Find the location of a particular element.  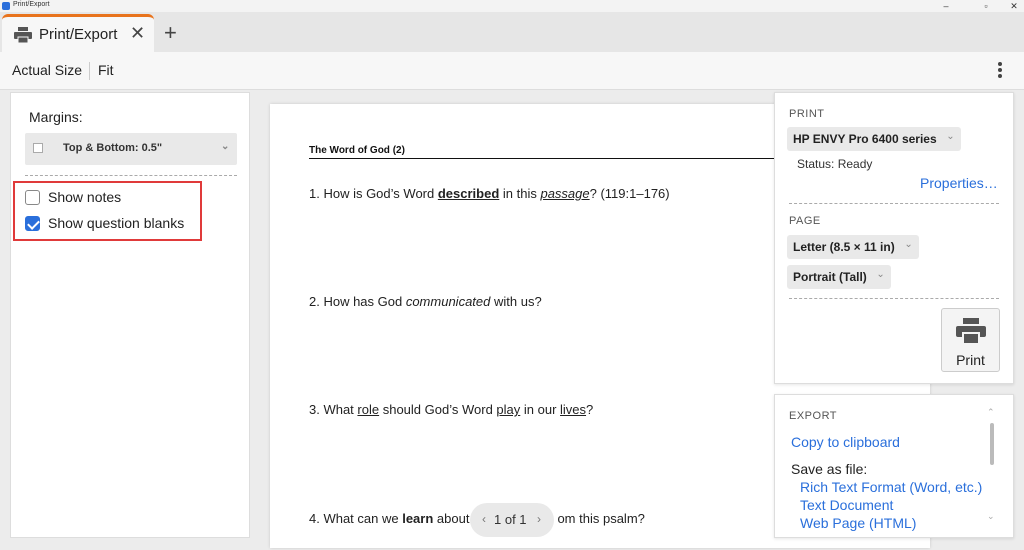

print-section-title: PRINT is located at coordinates (807, 114).